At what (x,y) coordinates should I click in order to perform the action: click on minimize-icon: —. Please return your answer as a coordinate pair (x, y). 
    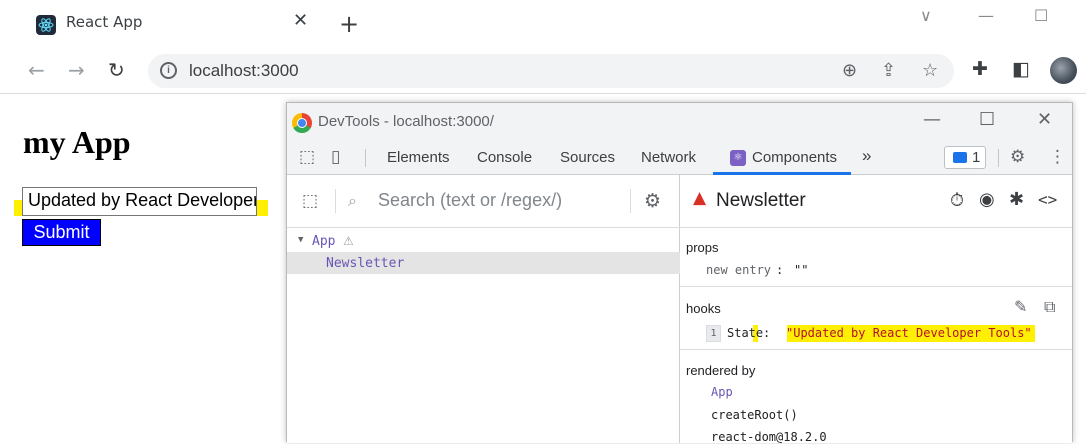
    Looking at the image, I should click on (986, 15).